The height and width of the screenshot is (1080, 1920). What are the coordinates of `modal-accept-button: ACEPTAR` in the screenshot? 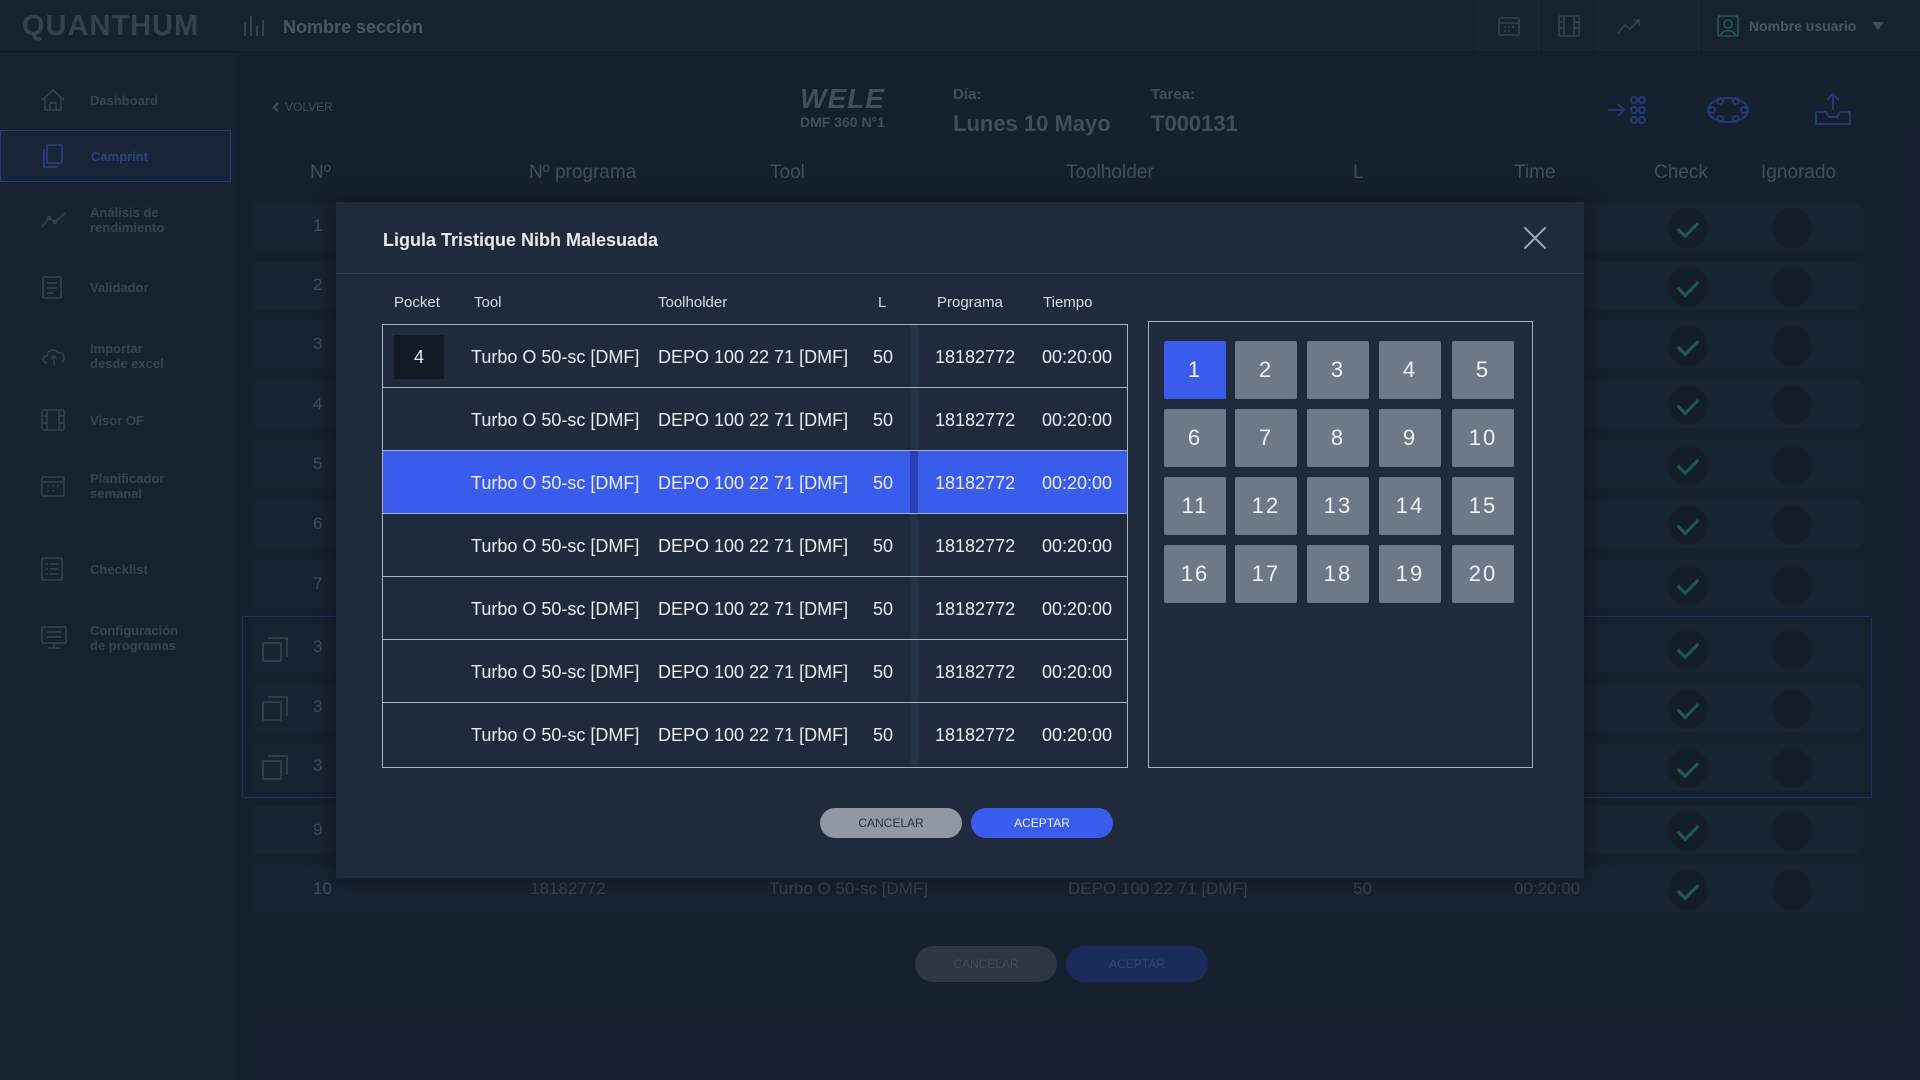 It's located at (1042, 823).